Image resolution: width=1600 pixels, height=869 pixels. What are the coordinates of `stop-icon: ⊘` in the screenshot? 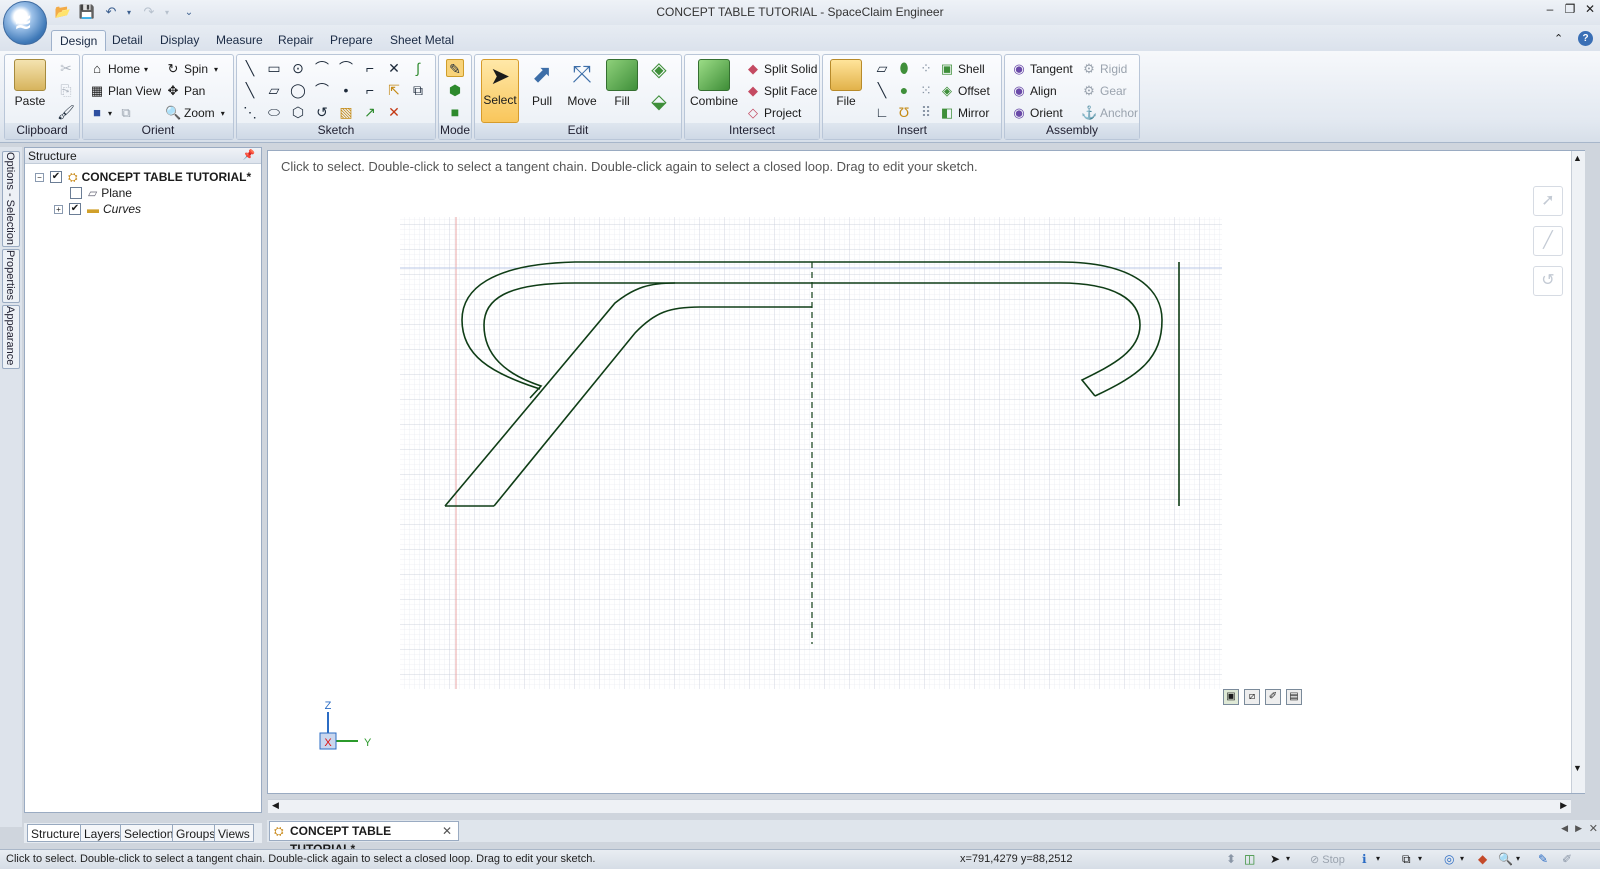 It's located at (1316, 860).